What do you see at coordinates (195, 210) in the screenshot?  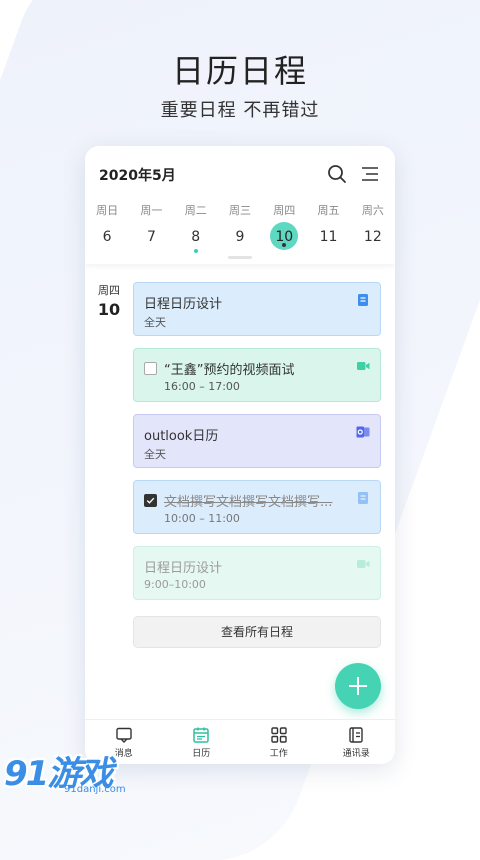 I see `weekday-label: 周二` at bounding box center [195, 210].